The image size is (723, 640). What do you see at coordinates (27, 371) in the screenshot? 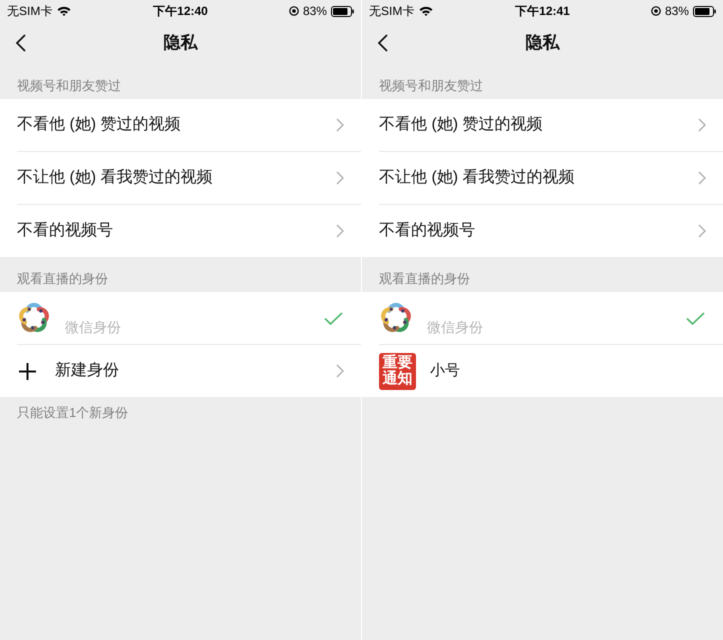
I see `plus-icon` at bounding box center [27, 371].